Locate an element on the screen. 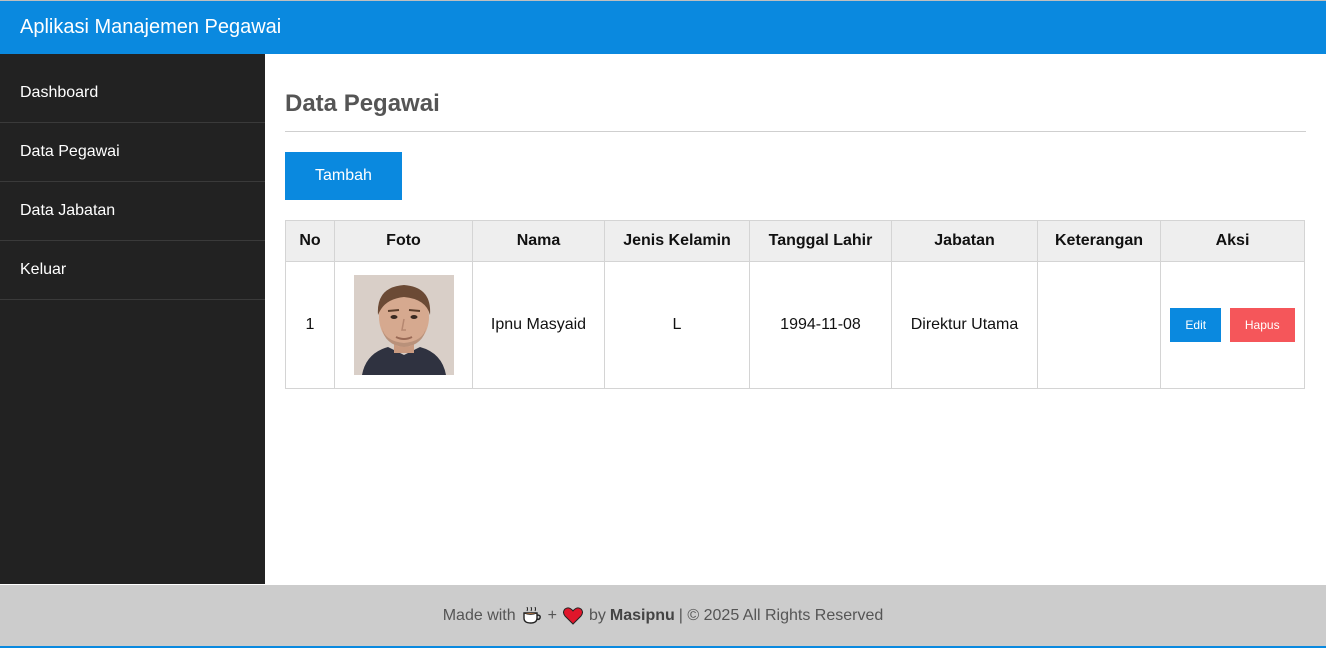  cell-nama: Ipnu Masyaid is located at coordinates (538, 325).